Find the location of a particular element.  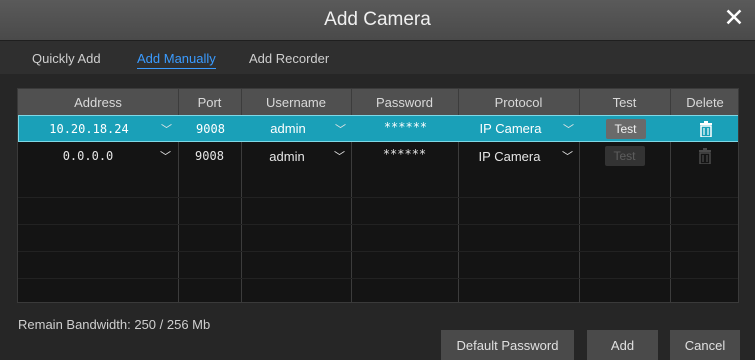

column-header-protocol: Protocol is located at coordinates (518, 102).